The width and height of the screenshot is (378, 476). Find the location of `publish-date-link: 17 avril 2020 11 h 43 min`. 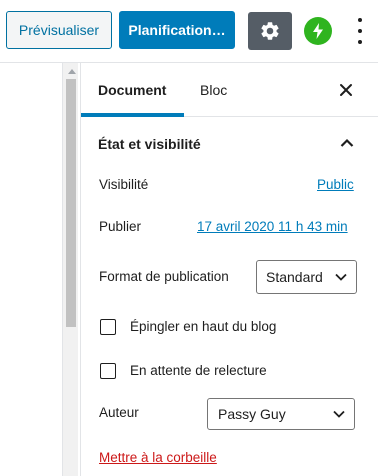

publish-date-link: 17 avril 2020 11 h 43 min is located at coordinates (272, 226).